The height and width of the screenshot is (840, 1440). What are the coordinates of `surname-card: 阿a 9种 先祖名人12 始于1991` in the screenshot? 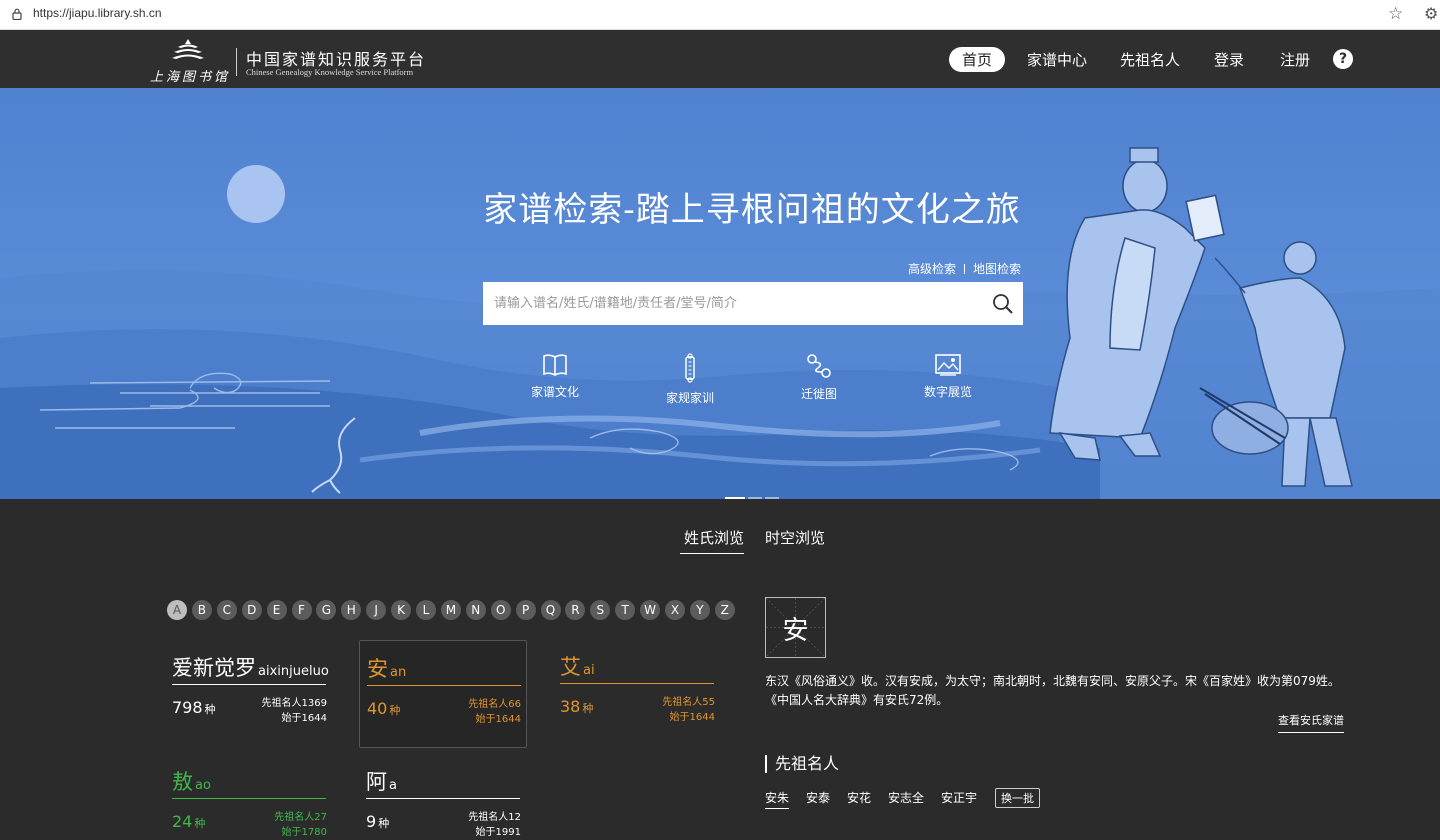 It's located at (443, 802).